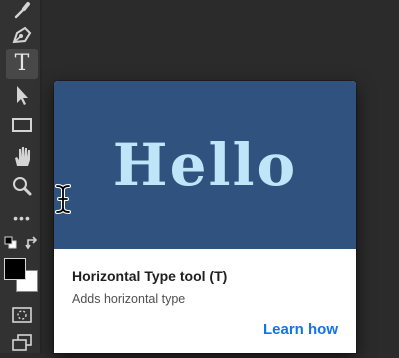  I want to click on rectangle-tool, so click(22, 125).